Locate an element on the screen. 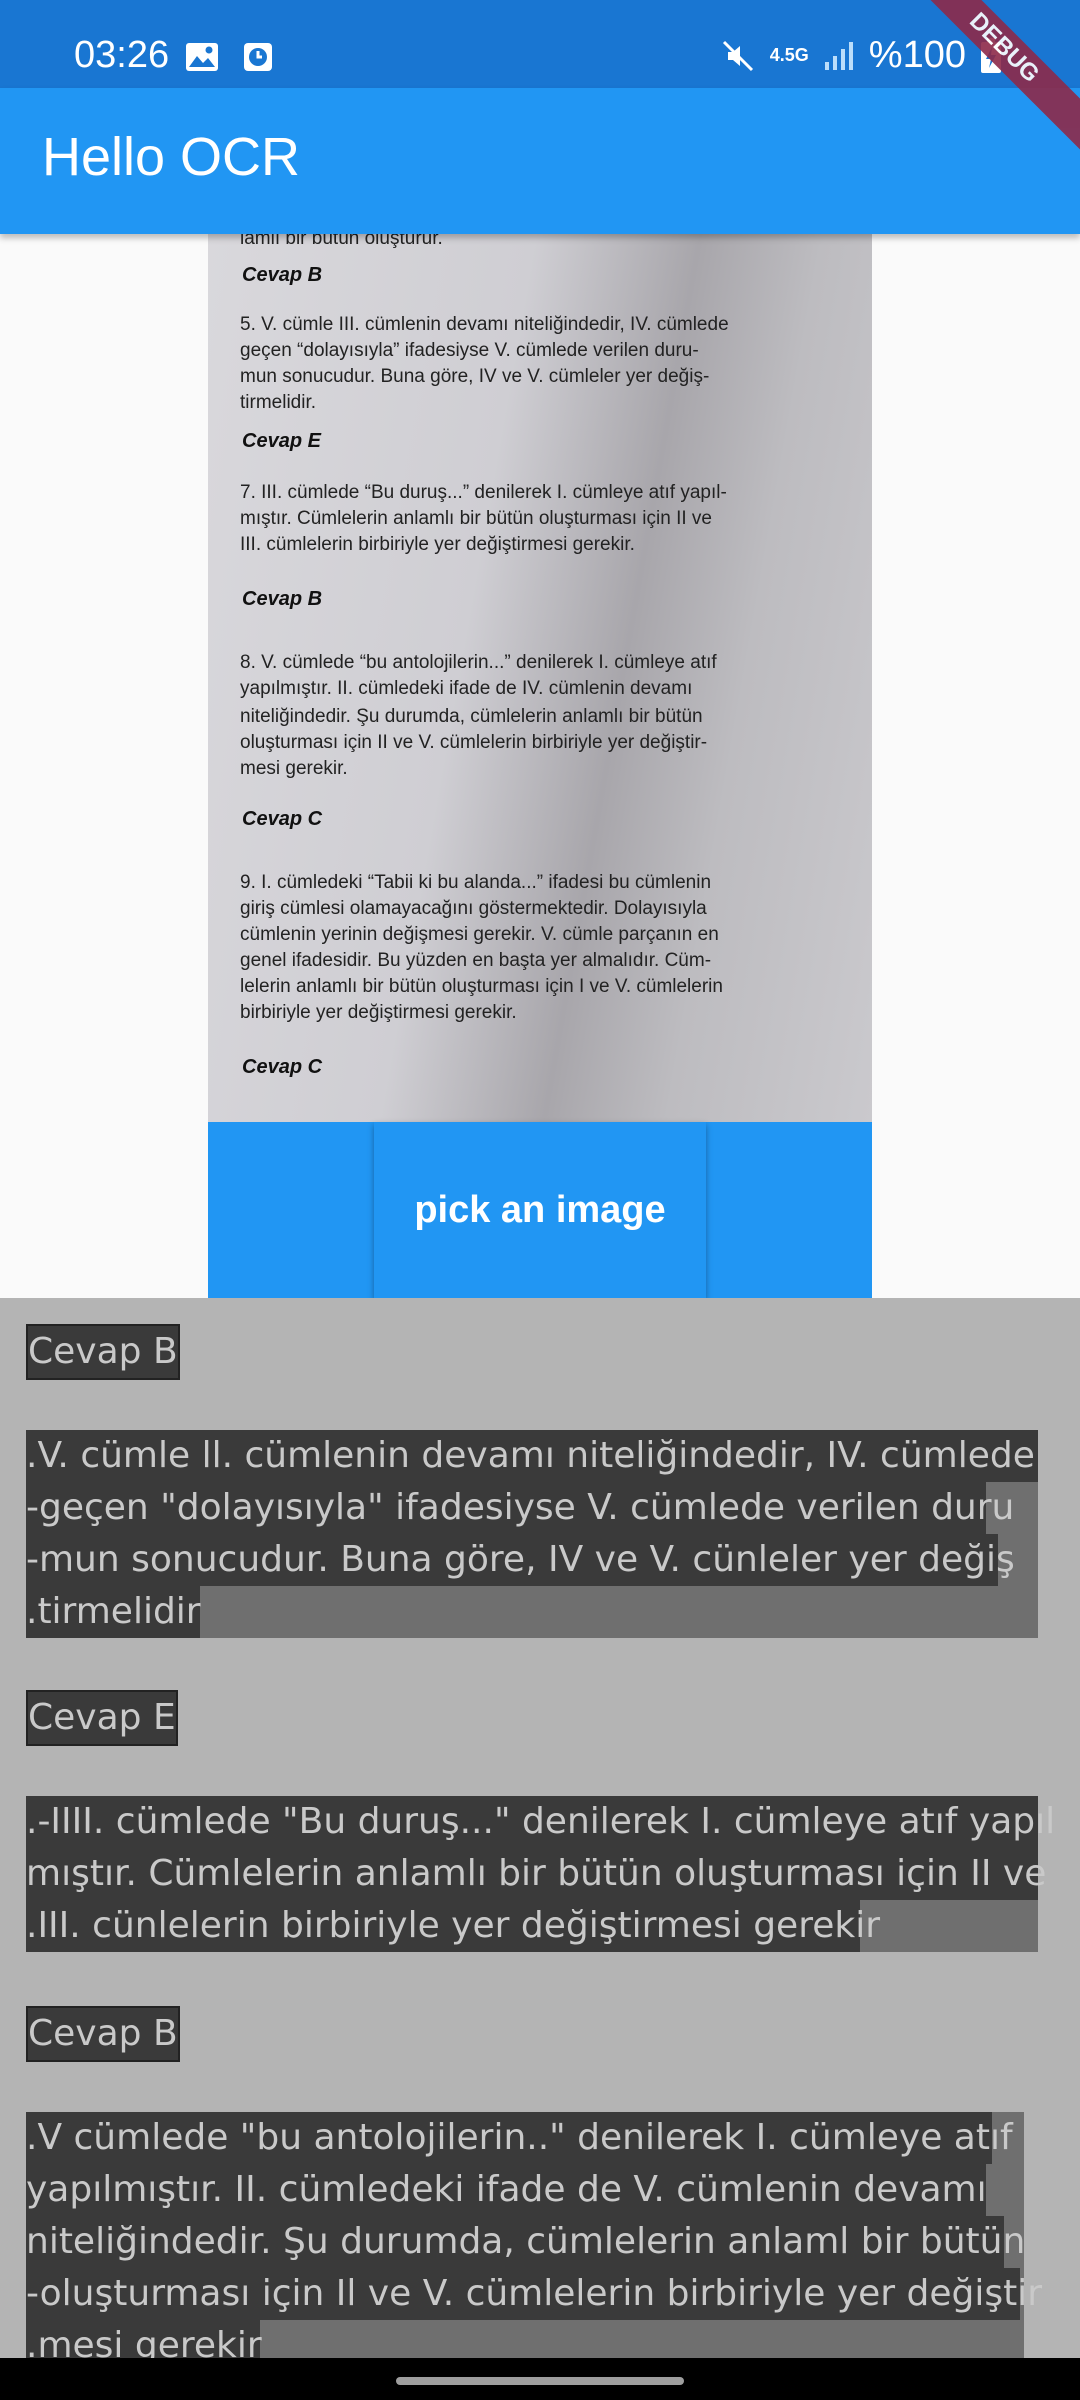  battery-level: %100 is located at coordinates (917, 55).